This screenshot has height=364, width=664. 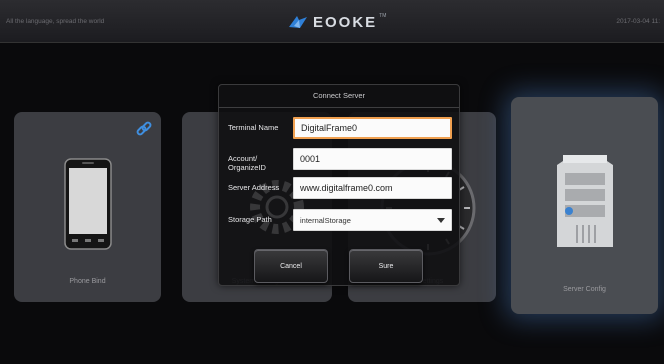 I want to click on account-label: Account/ OrganizeID, so click(x=247, y=163).